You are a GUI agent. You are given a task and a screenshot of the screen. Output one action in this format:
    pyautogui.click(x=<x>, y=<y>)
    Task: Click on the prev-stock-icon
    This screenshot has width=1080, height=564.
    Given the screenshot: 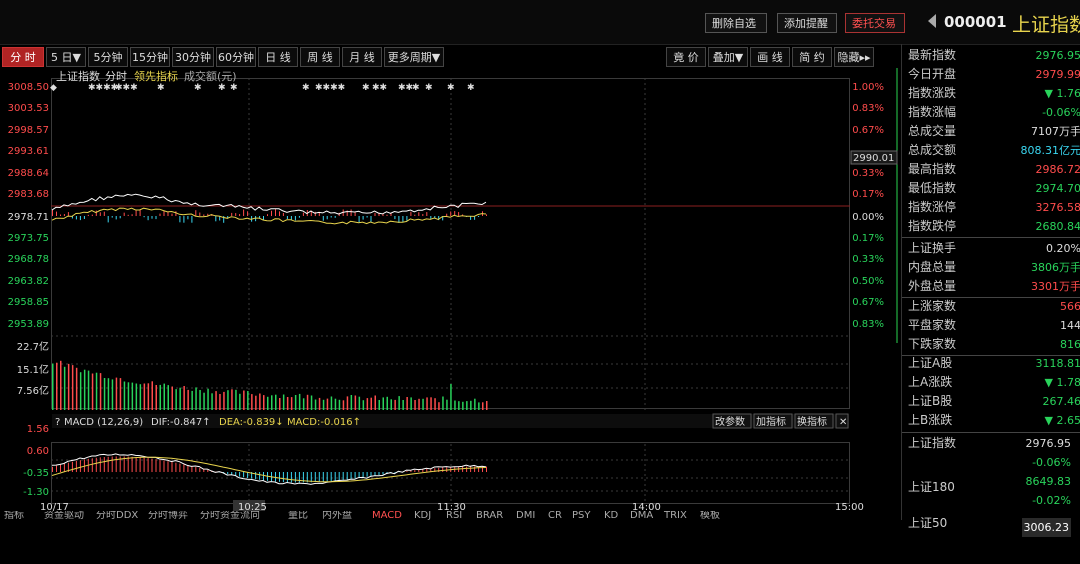 What is the action you would take?
    pyautogui.click(x=932, y=21)
    